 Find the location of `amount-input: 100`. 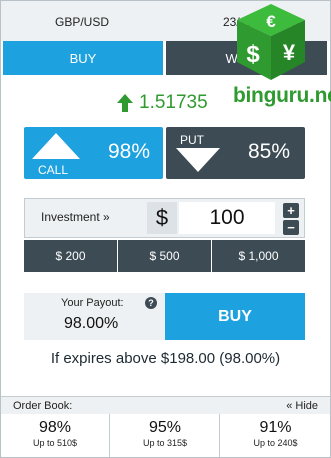

amount-input: 100 is located at coordinates (227, 218).